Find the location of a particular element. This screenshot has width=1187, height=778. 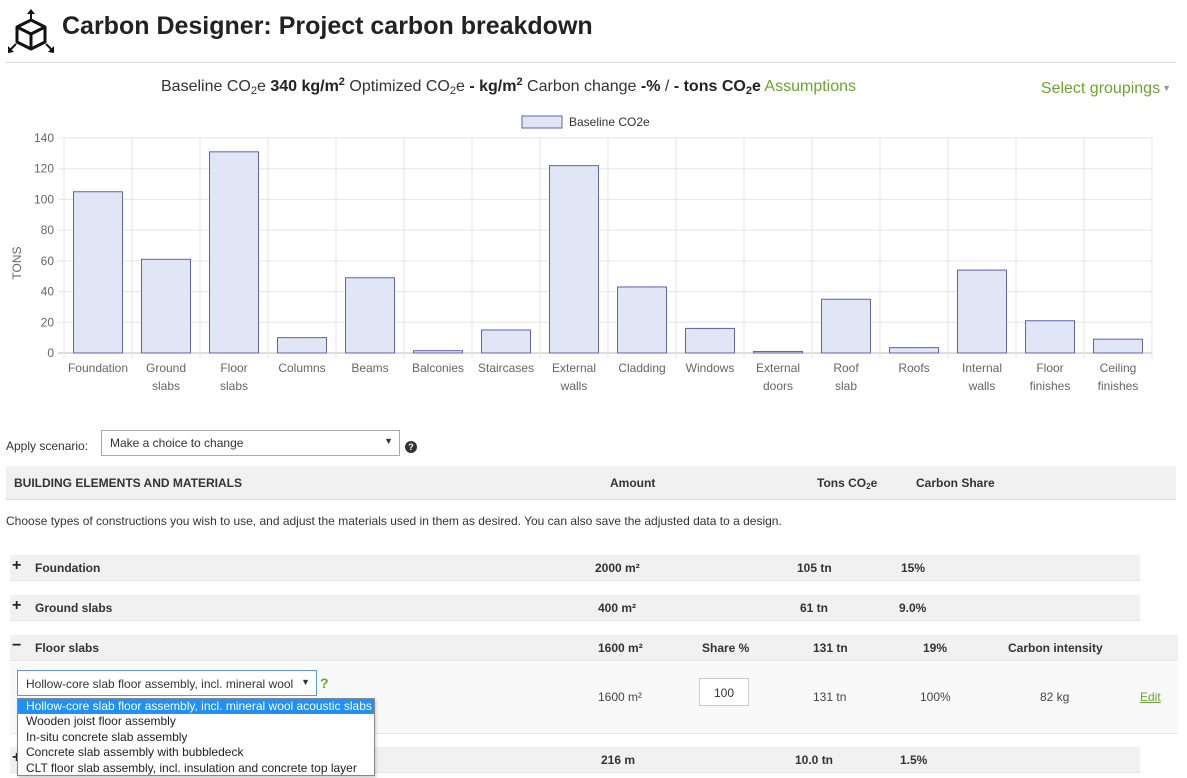

header-amount: Amount is located at coordinates (633, 483).